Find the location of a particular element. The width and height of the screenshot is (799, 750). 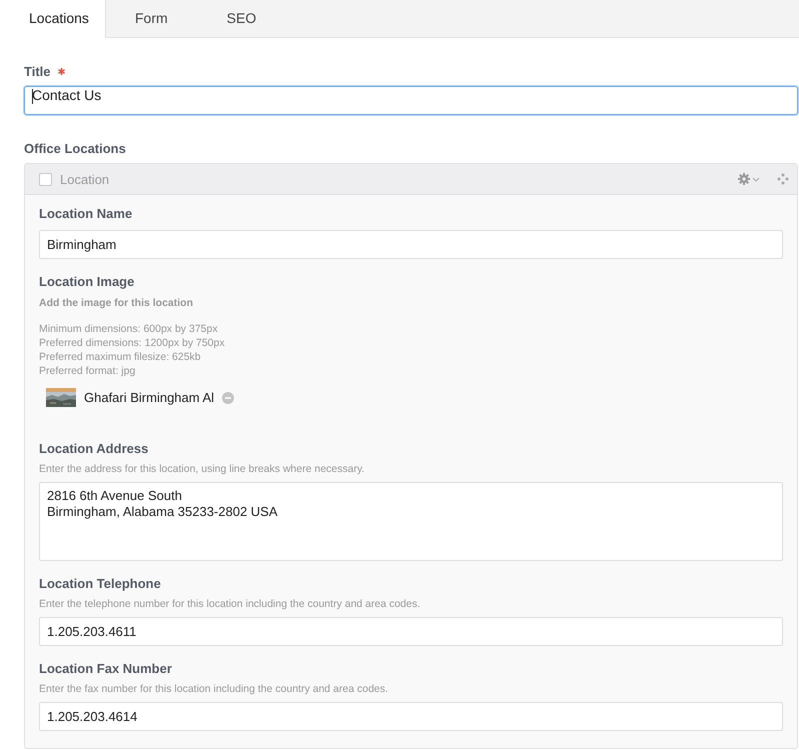

requirement-text: Minimum dimensions: 600px by 375px is located at coordinates (129, 329).